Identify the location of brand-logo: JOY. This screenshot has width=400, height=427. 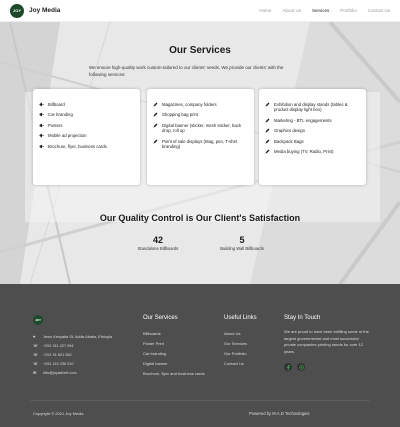
(17, 10).